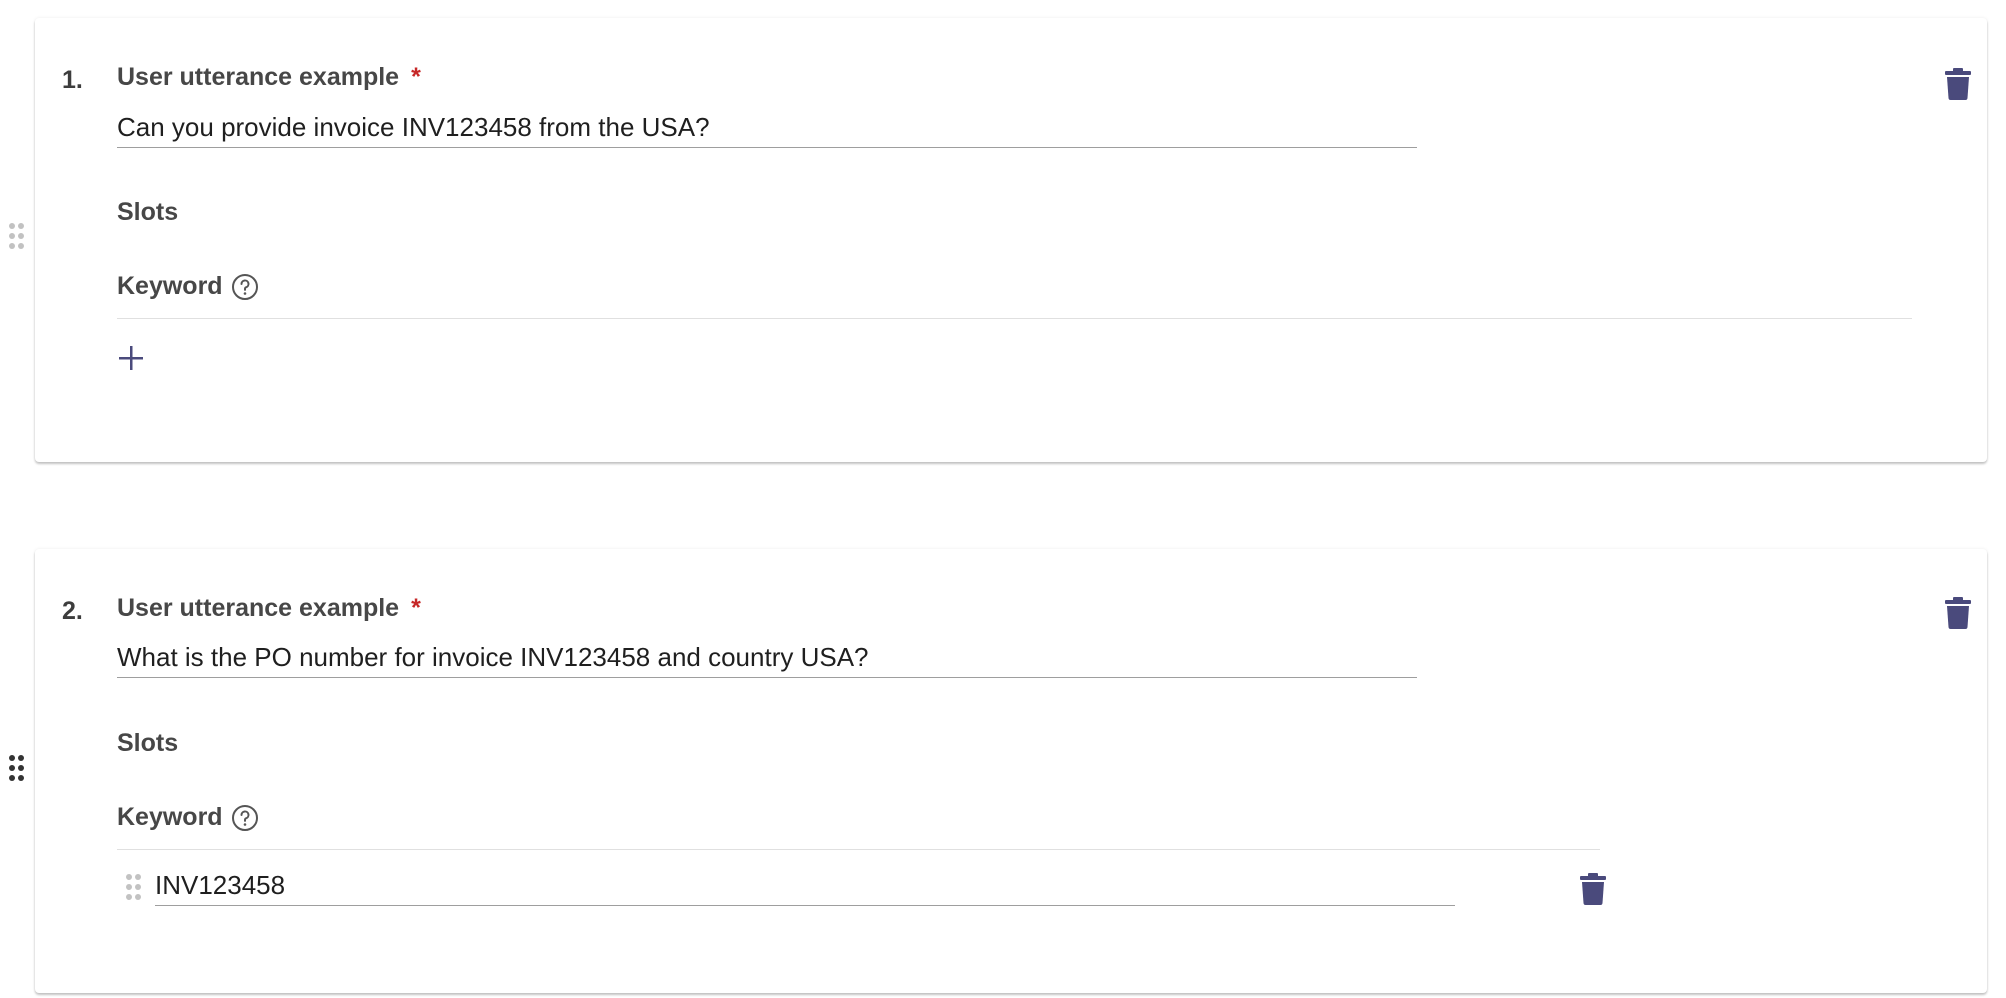 The width and height of the screenshot is (2006, 998). I want to click on example-index: 1., so click(72, 80).